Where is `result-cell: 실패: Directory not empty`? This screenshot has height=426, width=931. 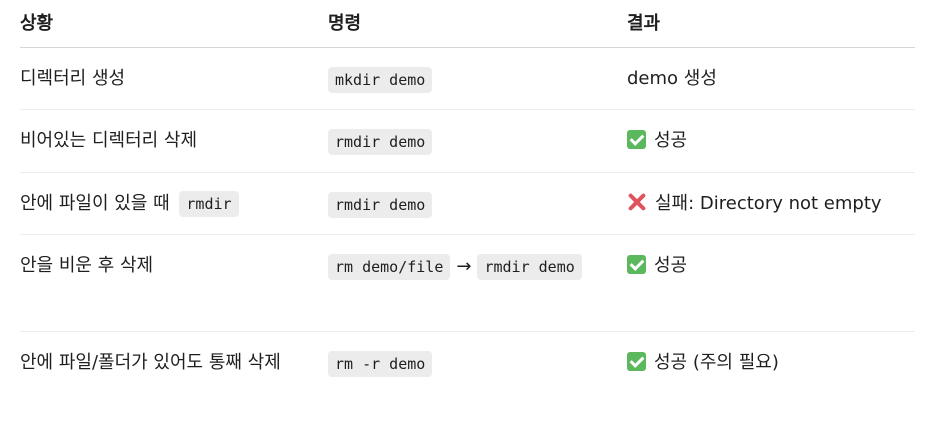 result-cell: 실패: Directory not empty is located at coordinates (771, 211).